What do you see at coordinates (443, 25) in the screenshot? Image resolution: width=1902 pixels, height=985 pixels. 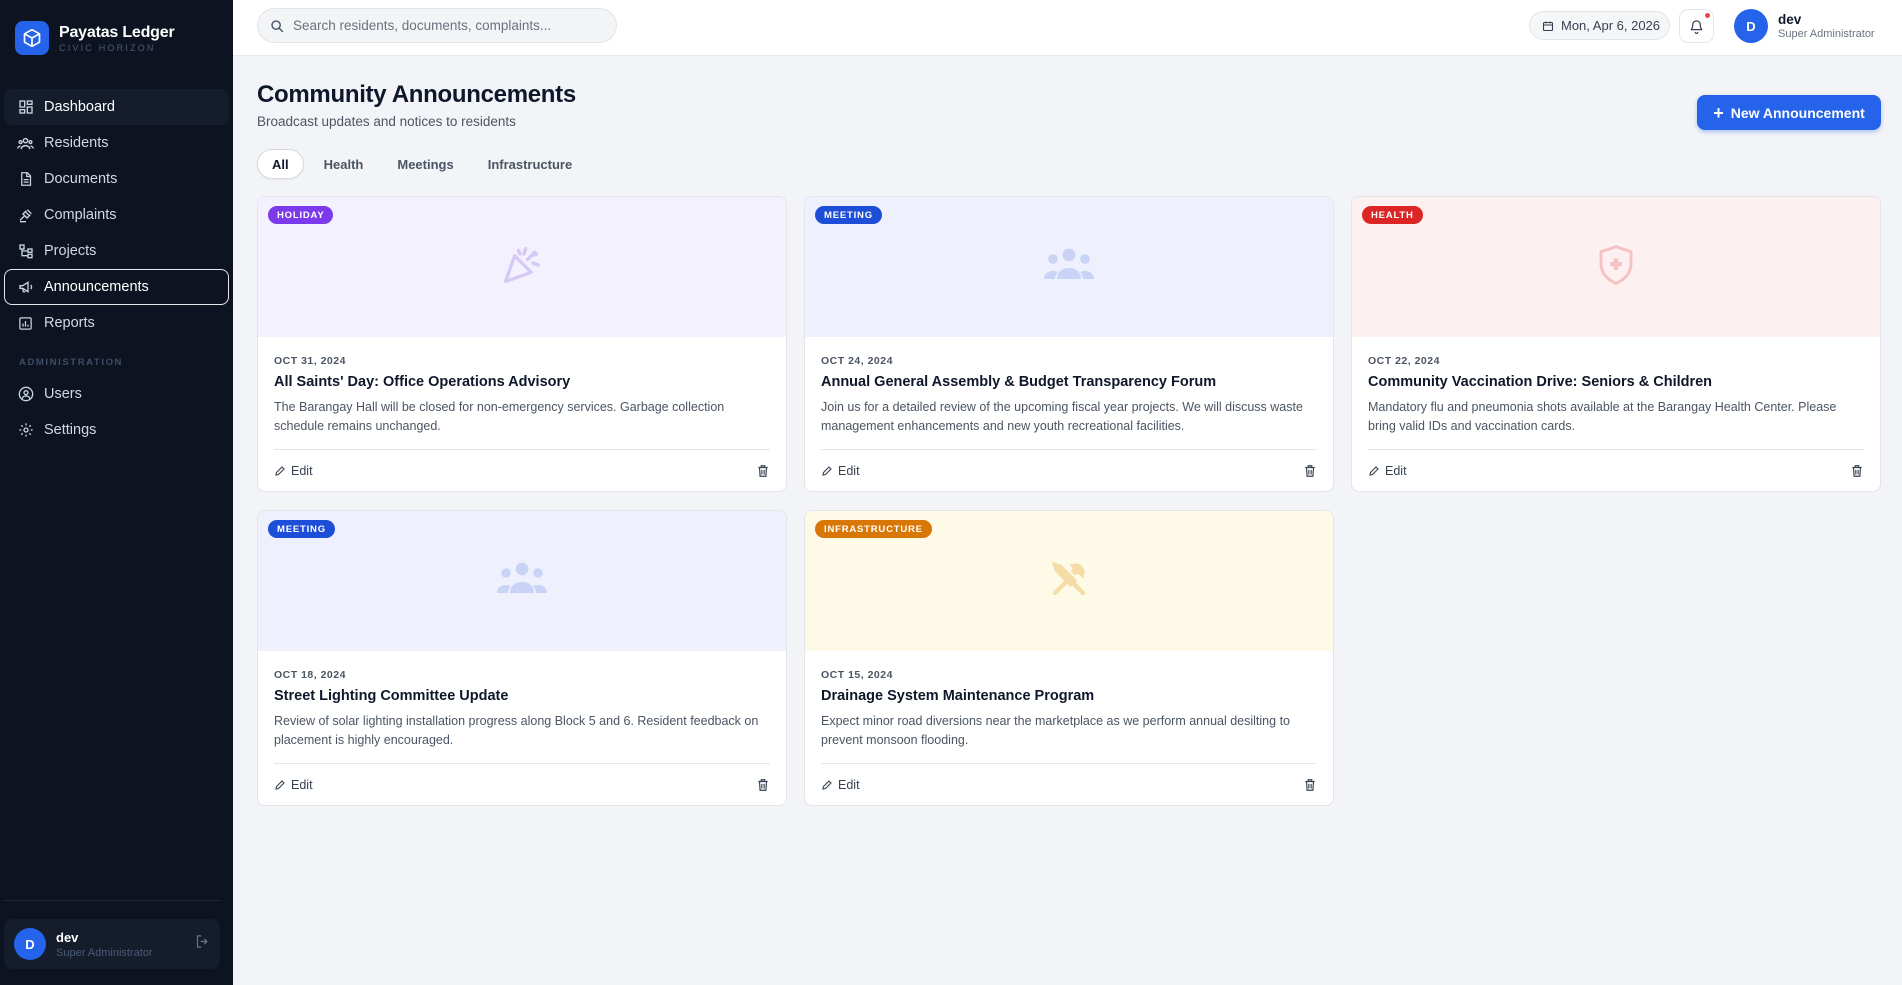 I see `search-input` at bounding box center [443, 25].